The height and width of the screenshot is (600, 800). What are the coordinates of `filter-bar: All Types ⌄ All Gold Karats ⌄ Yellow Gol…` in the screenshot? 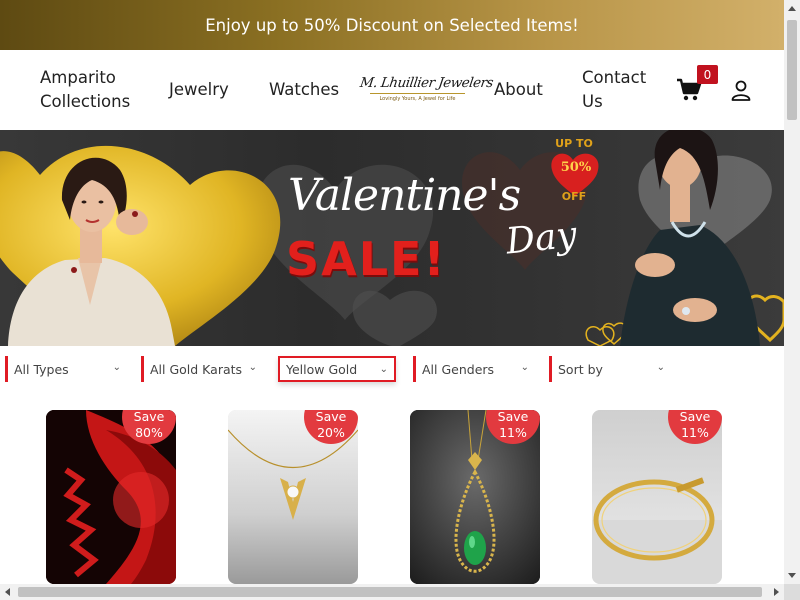 It's located at (392, 368).